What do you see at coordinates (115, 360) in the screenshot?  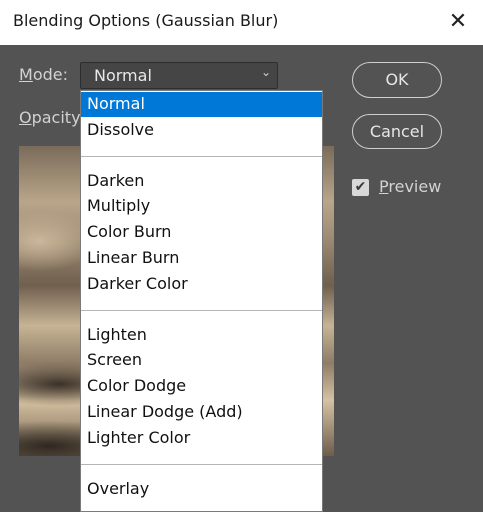 I see `dropdown-option-label: Screen` at bounding box center [115, 360].